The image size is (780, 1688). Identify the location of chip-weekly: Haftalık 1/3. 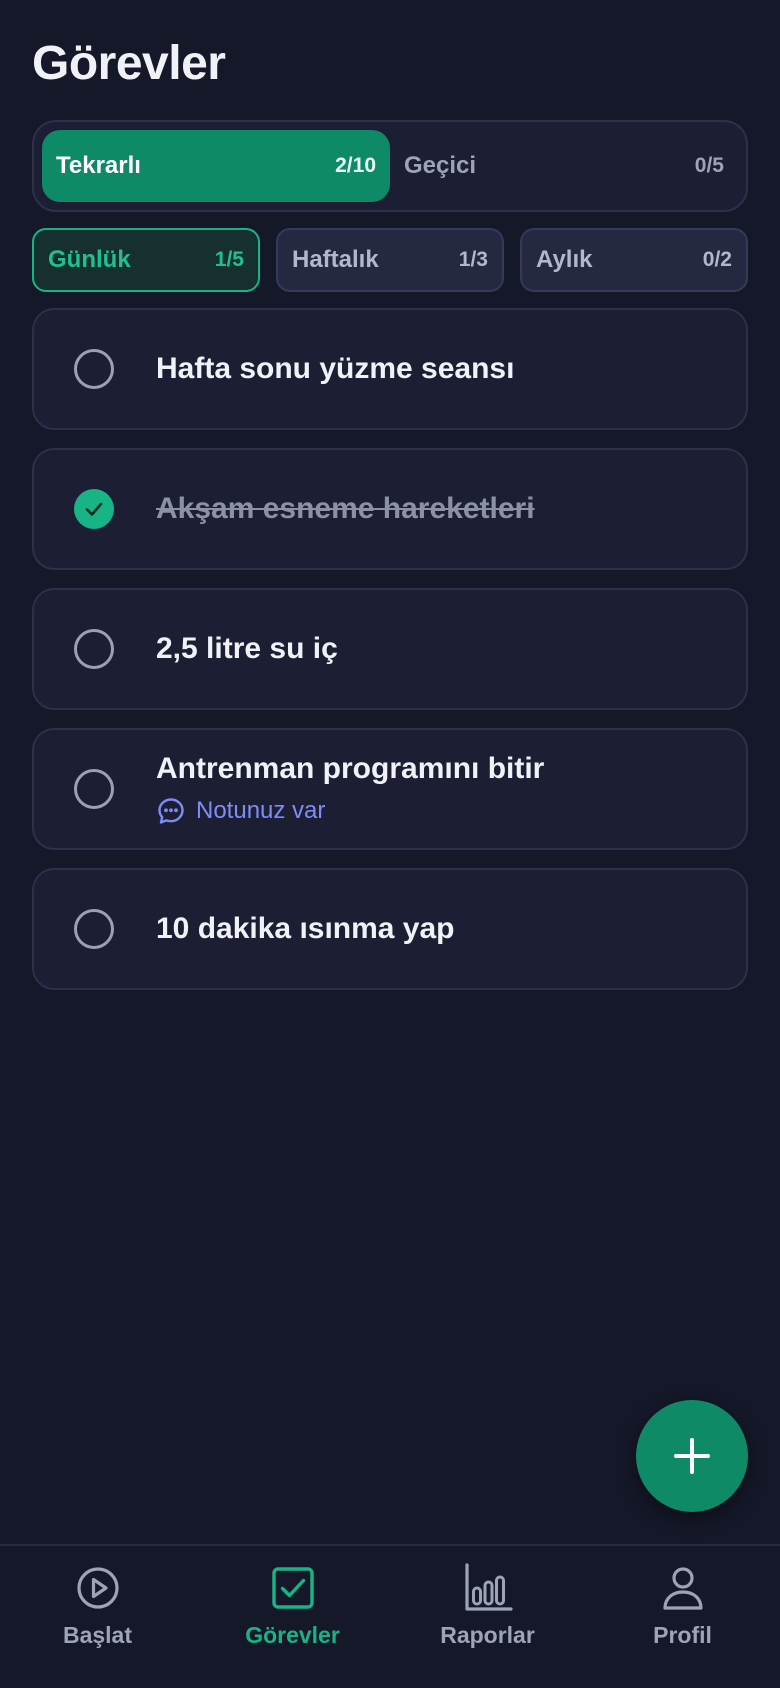
(390, 260).